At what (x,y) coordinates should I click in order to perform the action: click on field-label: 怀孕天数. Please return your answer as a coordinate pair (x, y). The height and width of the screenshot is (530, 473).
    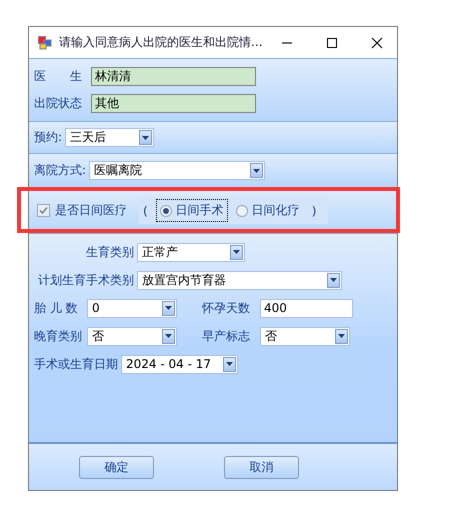
    Looking at the image, I should click on (226, 308).